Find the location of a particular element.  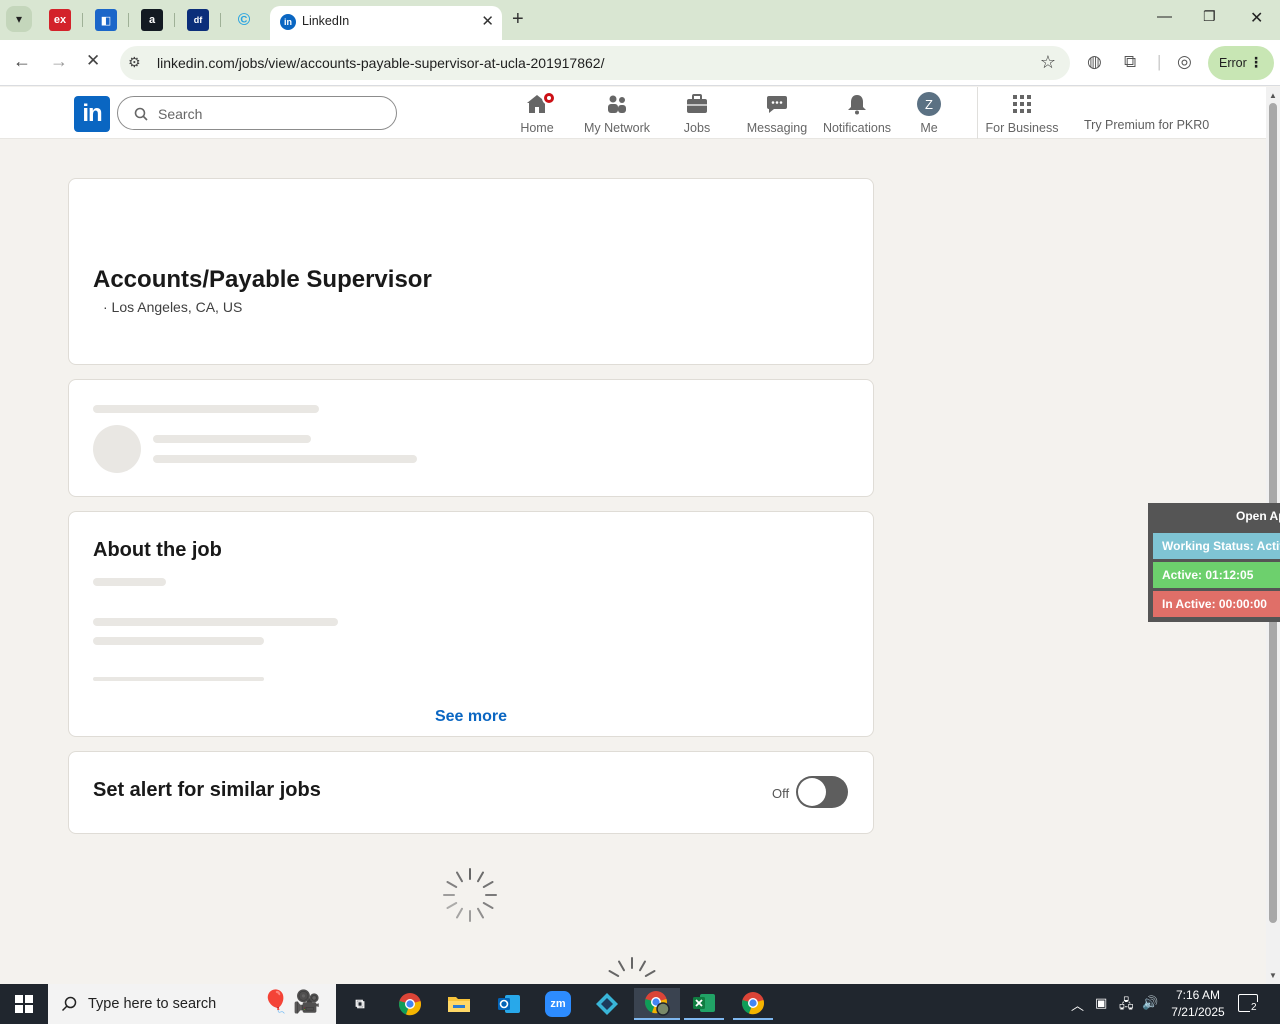

nav-notifications: Notifications is located at coordinates (857, 113).